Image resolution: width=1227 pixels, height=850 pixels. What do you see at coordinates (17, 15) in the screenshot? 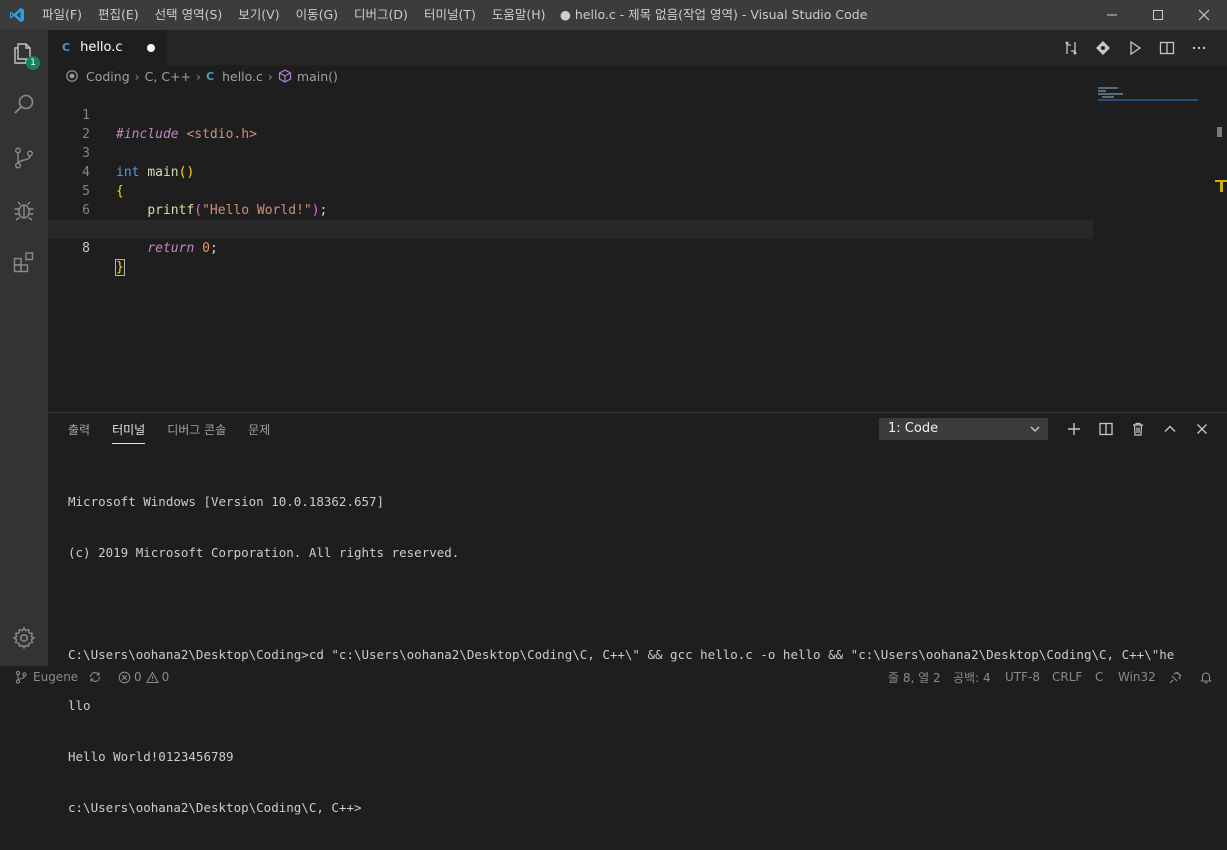
I see `vscode-logo-icon` at bounding box center [17, 15].